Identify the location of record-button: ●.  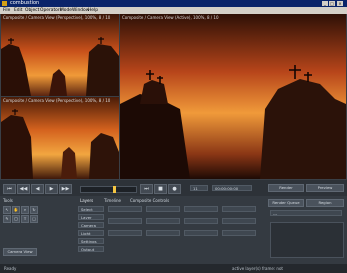
(174, 189).